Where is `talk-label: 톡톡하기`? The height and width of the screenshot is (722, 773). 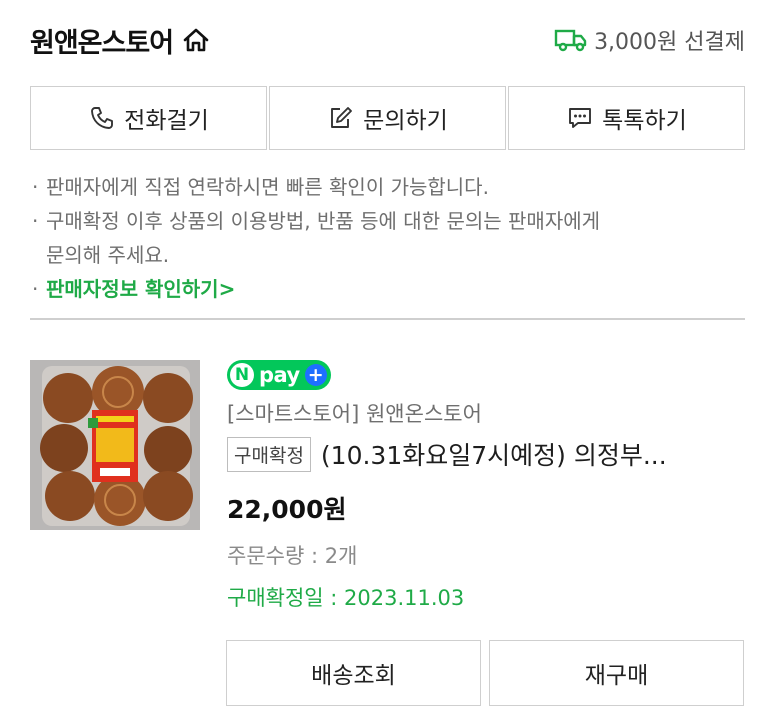
talk-label: 톡톡하기 is located at coordinates (644, 121).